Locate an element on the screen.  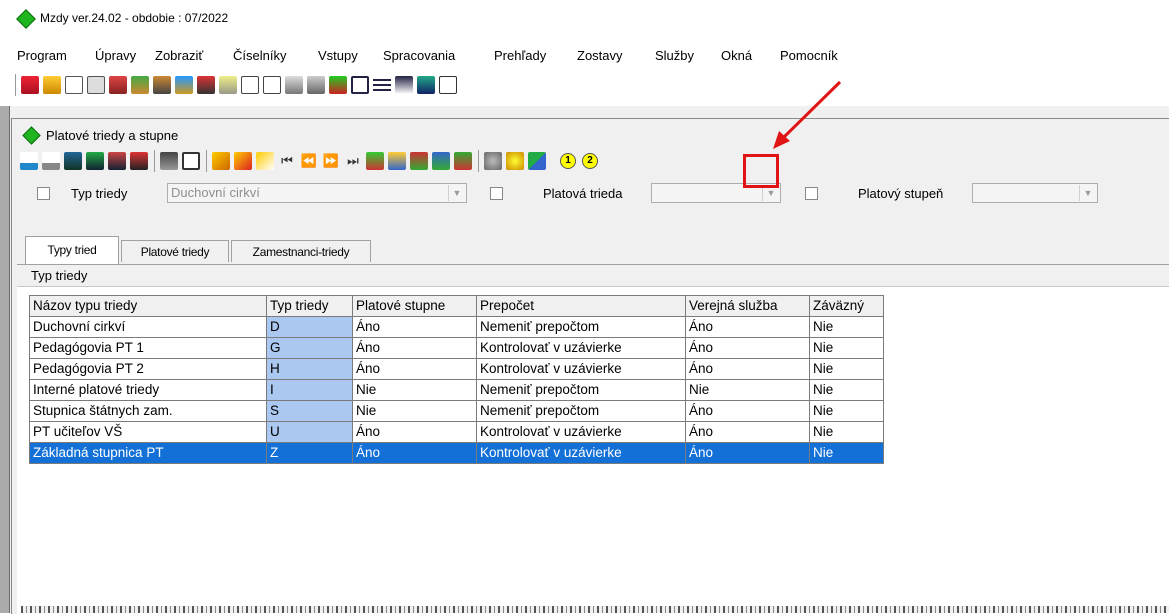
arrow-shaft is located at coordinates (811, 110).